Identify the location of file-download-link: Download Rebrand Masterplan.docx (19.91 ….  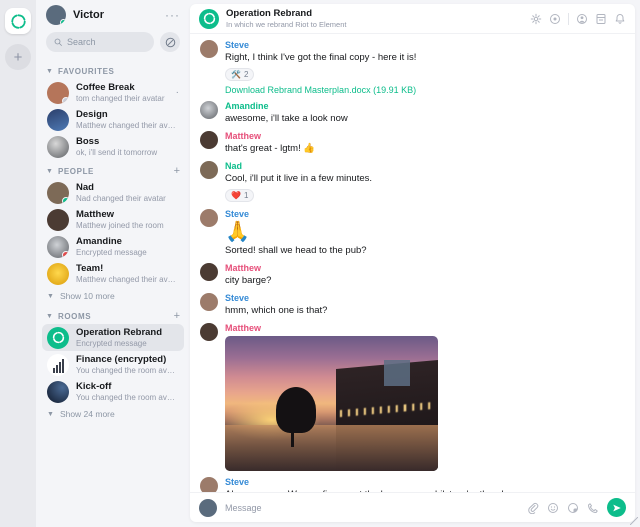
(425, 90).